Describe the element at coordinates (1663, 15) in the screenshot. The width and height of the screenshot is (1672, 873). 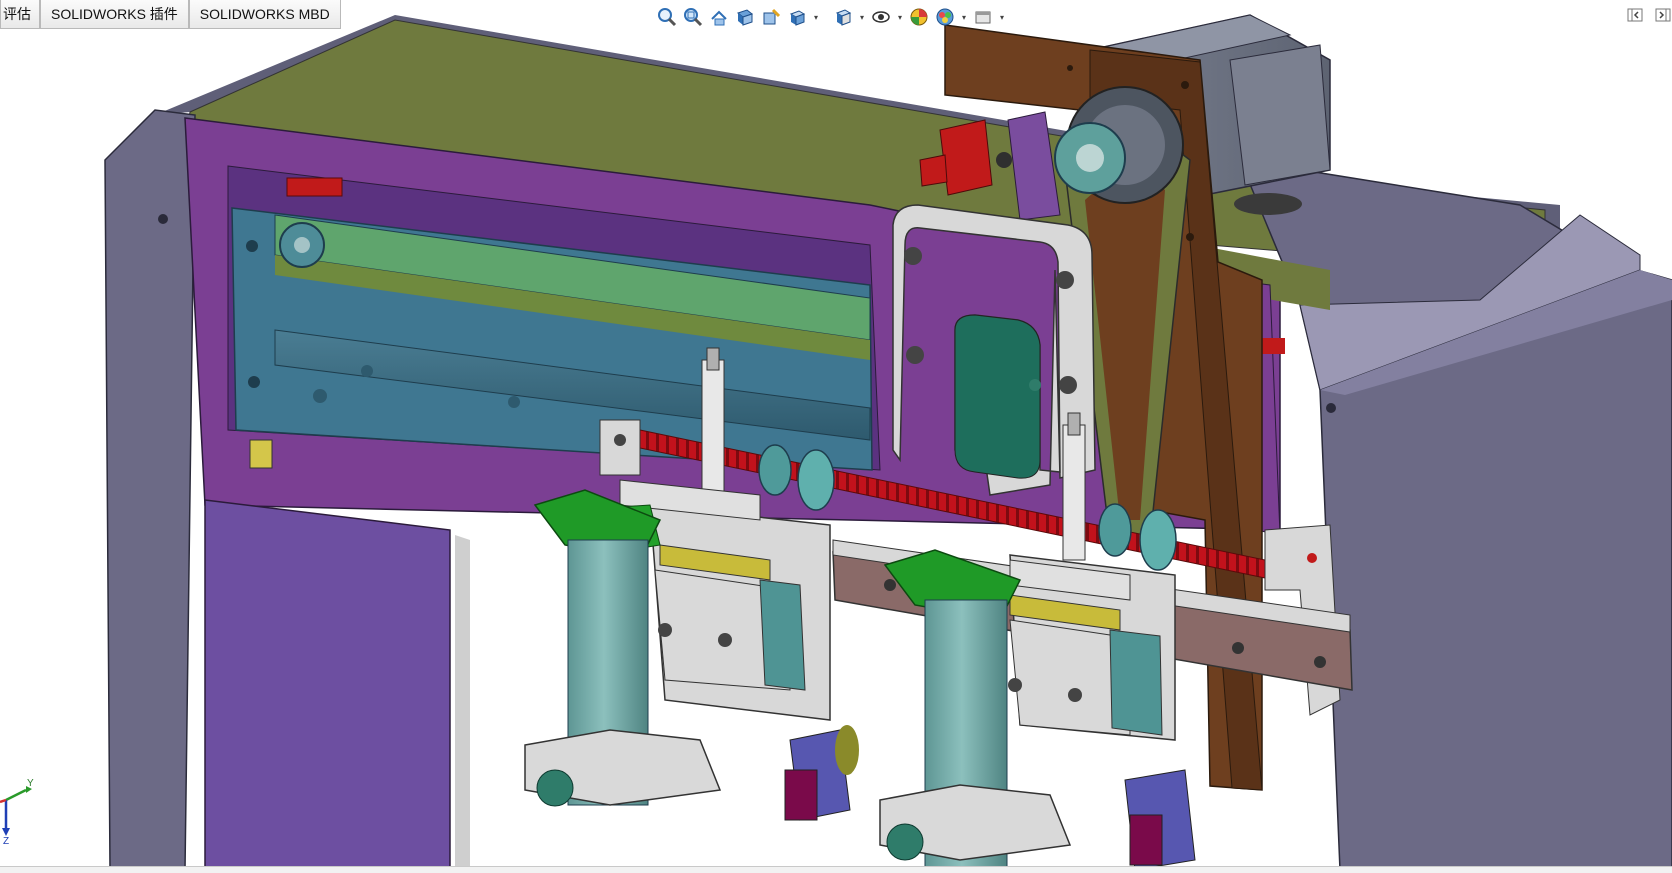
I see `expand-pane-icon` at that location.